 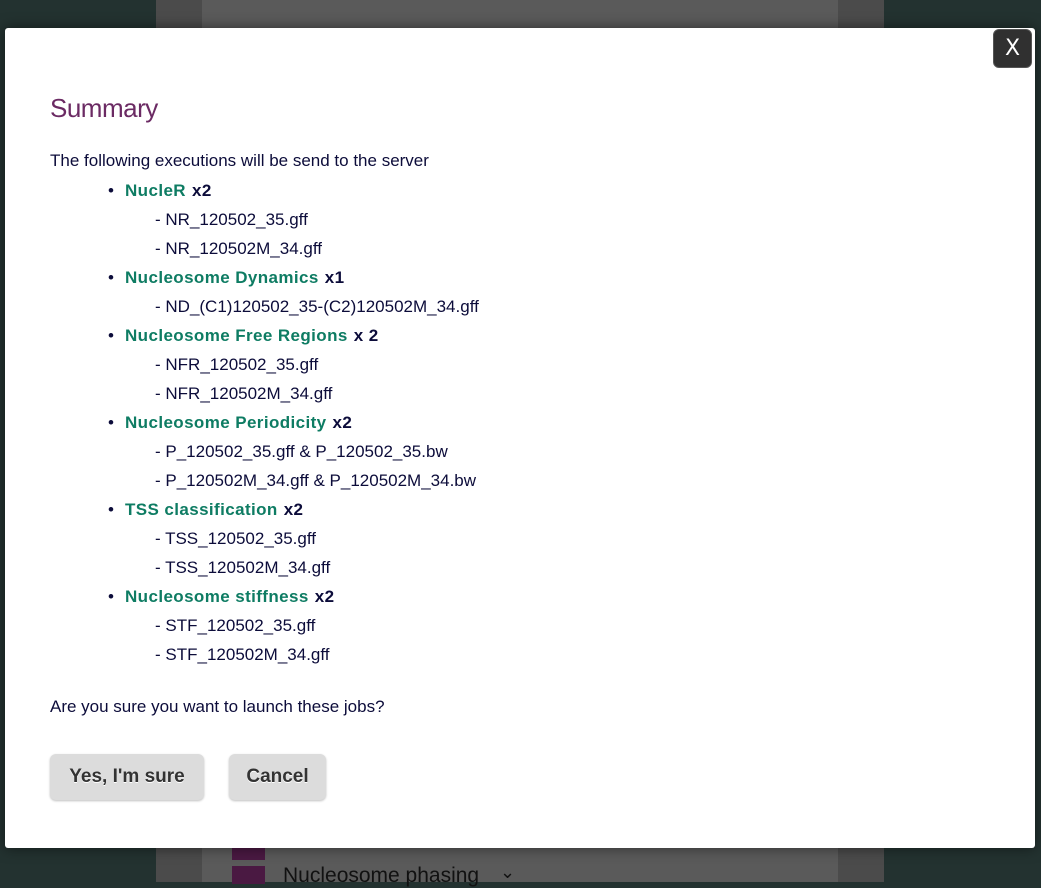 What do you see at coordinates (381, 875) in the screenshot?
I see `background-phasing-label: Nucleosome phasing` at bounding box center [381, 875].